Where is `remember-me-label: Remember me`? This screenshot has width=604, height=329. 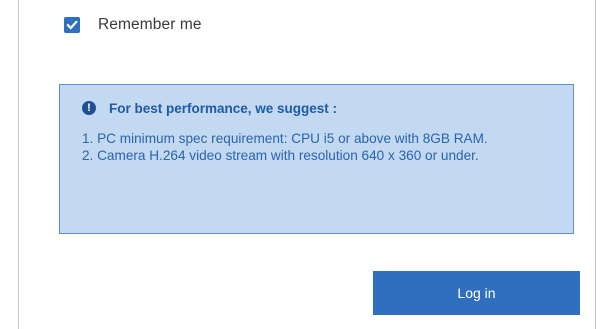
remember-me-label: Remember me is located at coordinates (150, 24).